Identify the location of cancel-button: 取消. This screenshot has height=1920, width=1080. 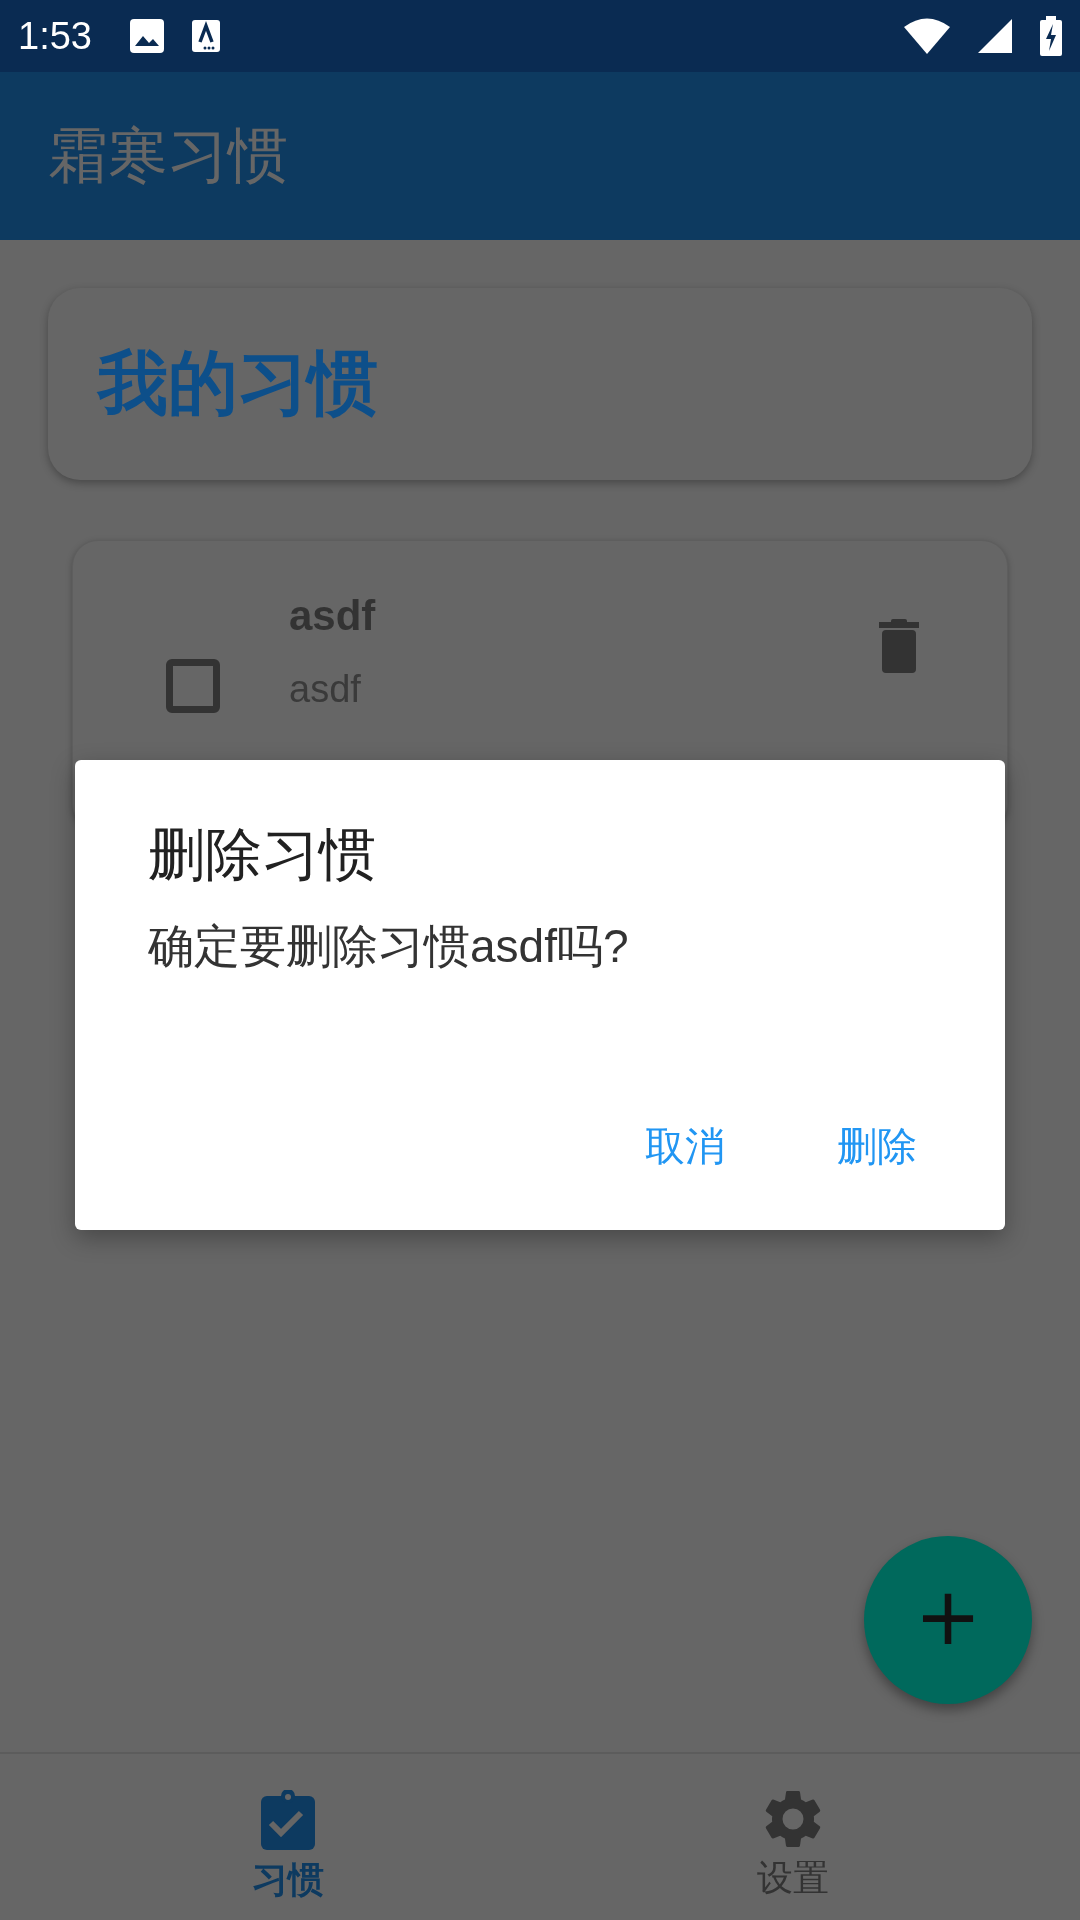
(685, 1146).